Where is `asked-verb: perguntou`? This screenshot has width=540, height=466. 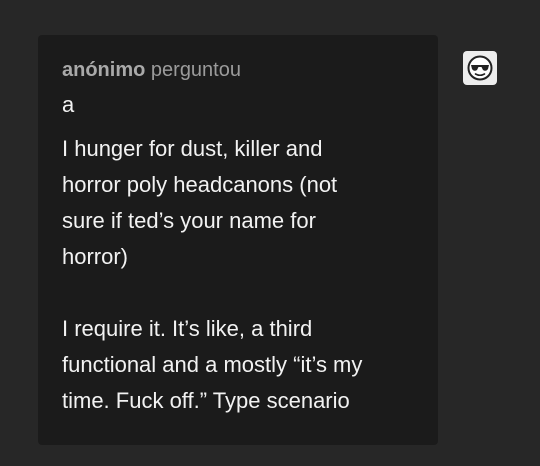
asked-verb: perguntou is located at coordinates (195, 70).